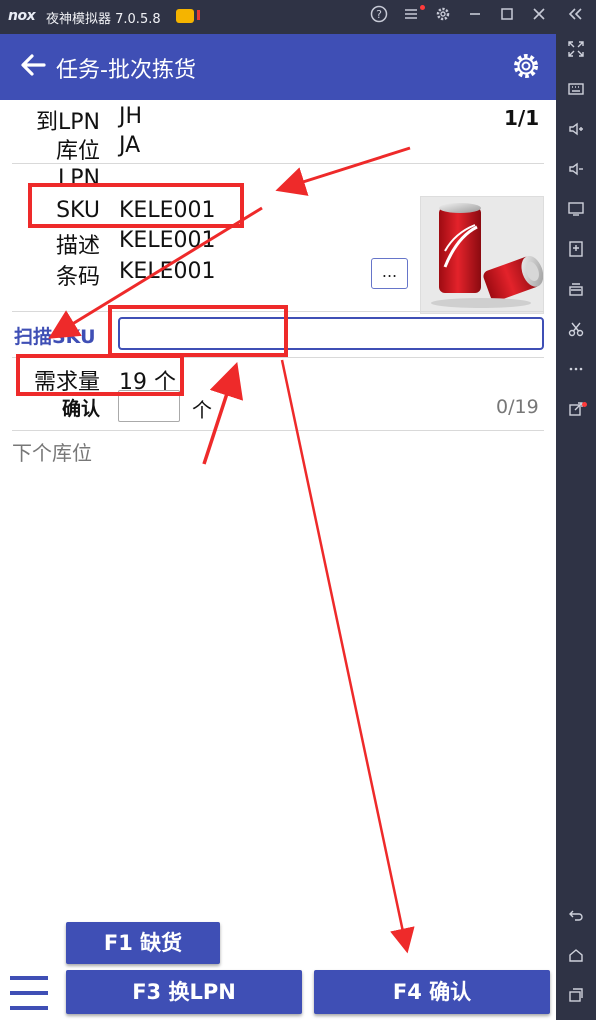 Image resolution: width=596 pixels, height=1020 pixels. Describe the element at coordinates (576, 53) in the screenshot. I see `fullscreen-icon` at that location.